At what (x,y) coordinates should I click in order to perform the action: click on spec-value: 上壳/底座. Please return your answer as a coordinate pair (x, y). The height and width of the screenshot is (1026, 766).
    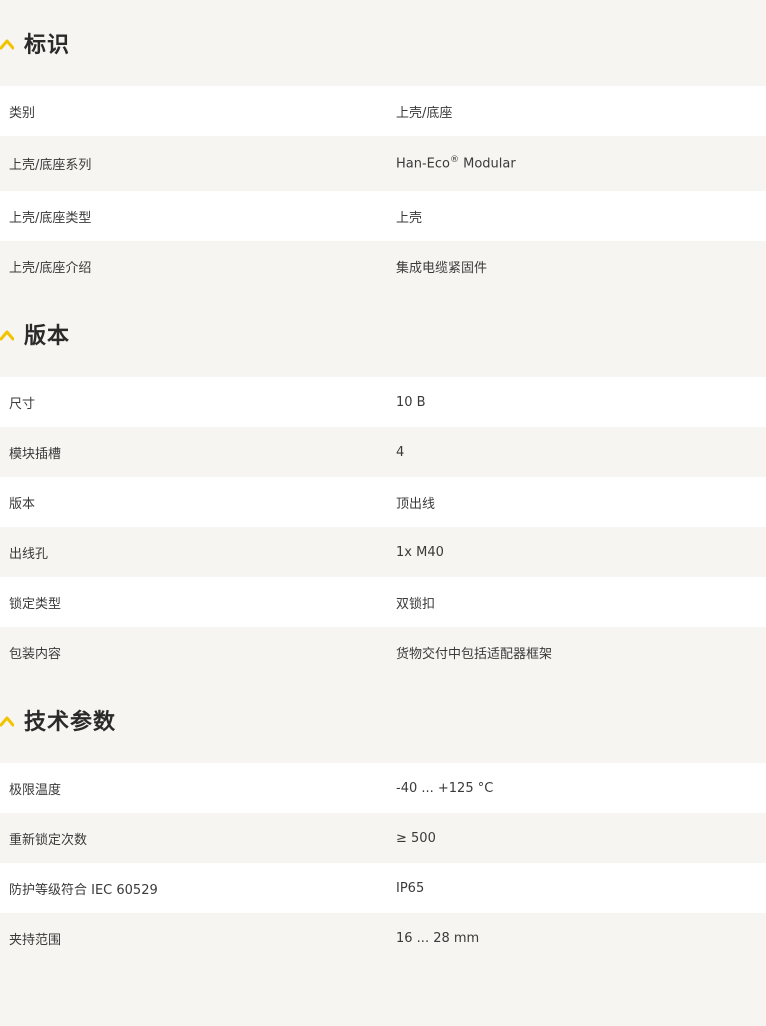
    Looking at the image, I should click on (424, 113).